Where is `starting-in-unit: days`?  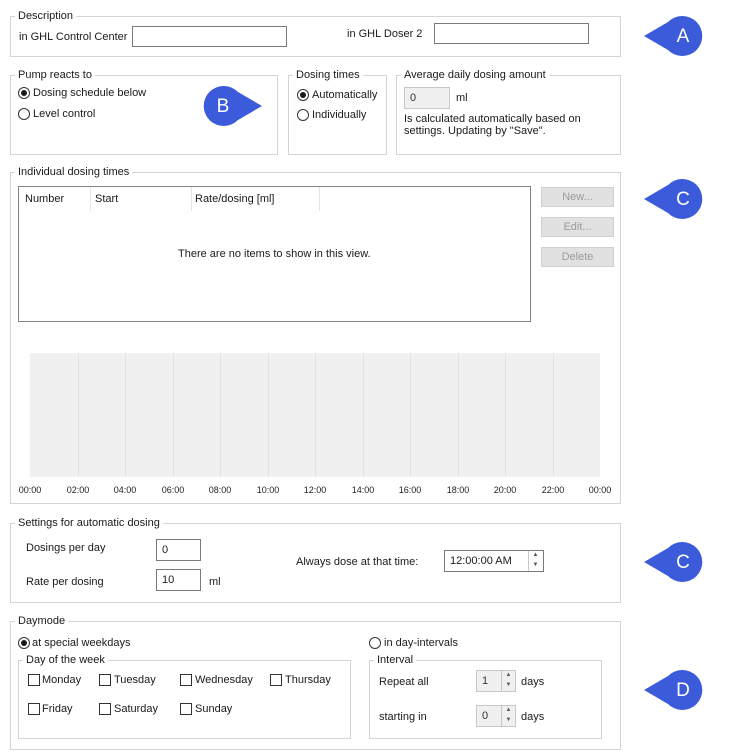 starting-in-unit: days is located at coordinates (533, 717).